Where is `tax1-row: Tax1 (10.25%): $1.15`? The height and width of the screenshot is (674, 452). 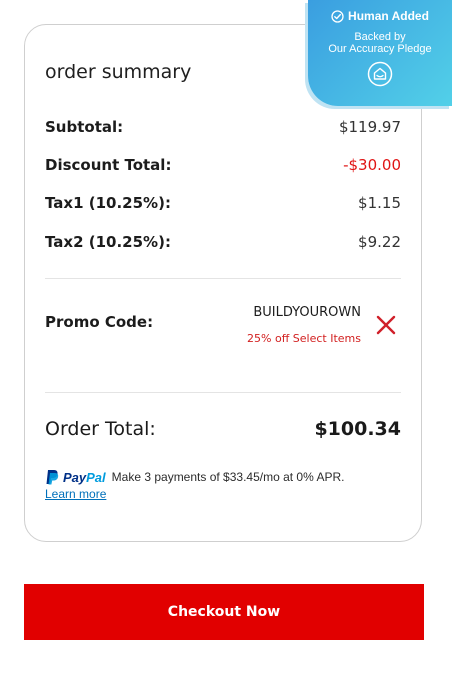
tax1-row: Tax1 (10.25%): $1.15 is located at coordinates (223, 203).